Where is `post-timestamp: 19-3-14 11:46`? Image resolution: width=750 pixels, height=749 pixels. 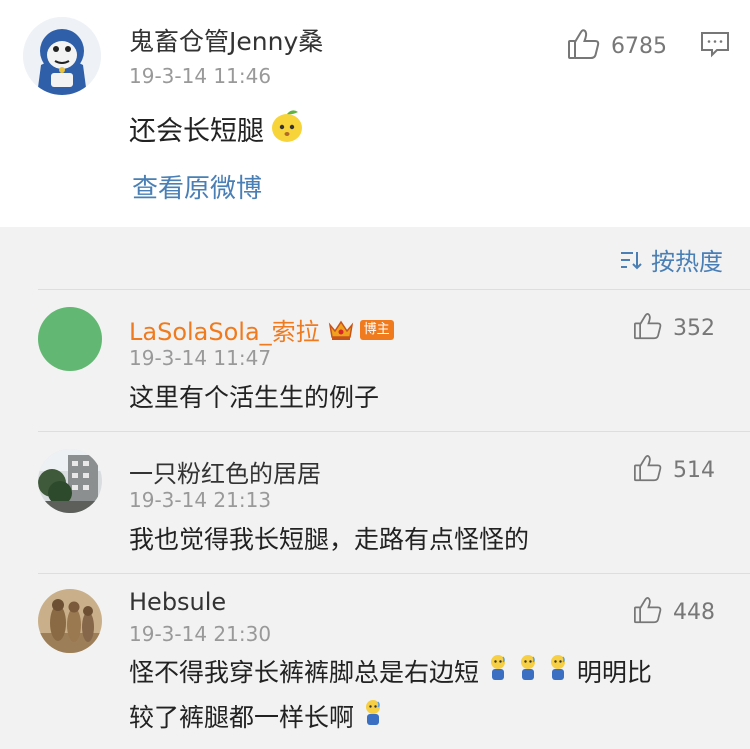 post-timestamp: 19-3-14 11:46 is located at coordinates (200, 76).